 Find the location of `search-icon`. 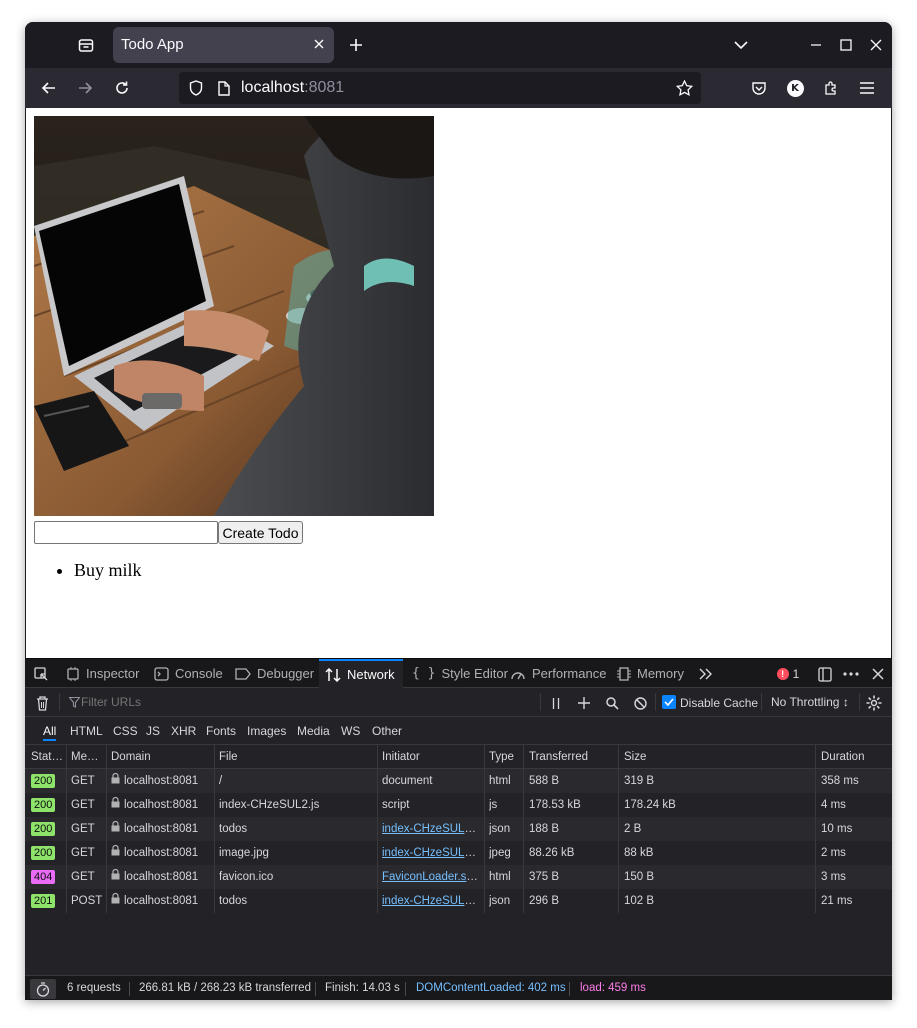

search-icon is located at coordinates (612, 703).